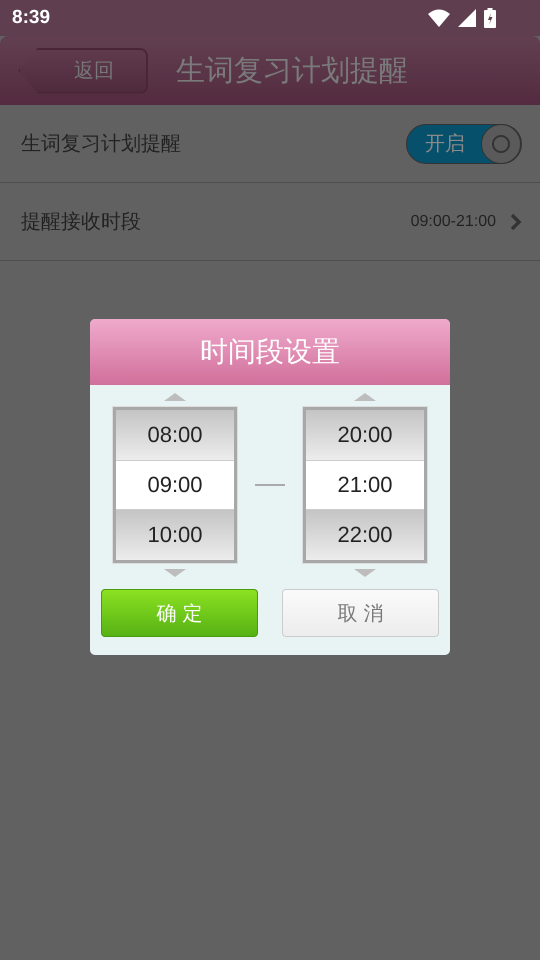 The image size is (540, 960). What do you see at coordinates (516, 221) in the screenshot?
I see `chevron-right-icon` at bounding box center [516, 221].